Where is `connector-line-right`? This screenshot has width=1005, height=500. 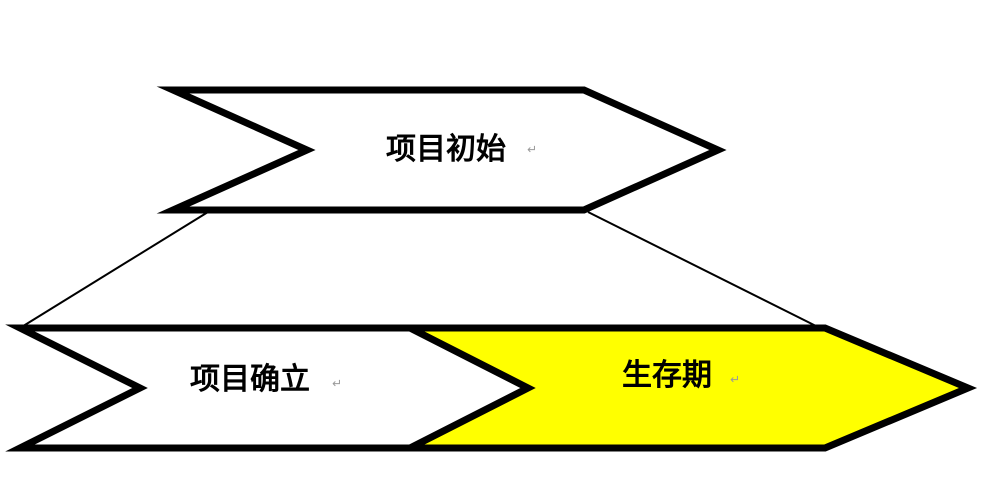
connector-line-right is located at coordinates (704, 270).